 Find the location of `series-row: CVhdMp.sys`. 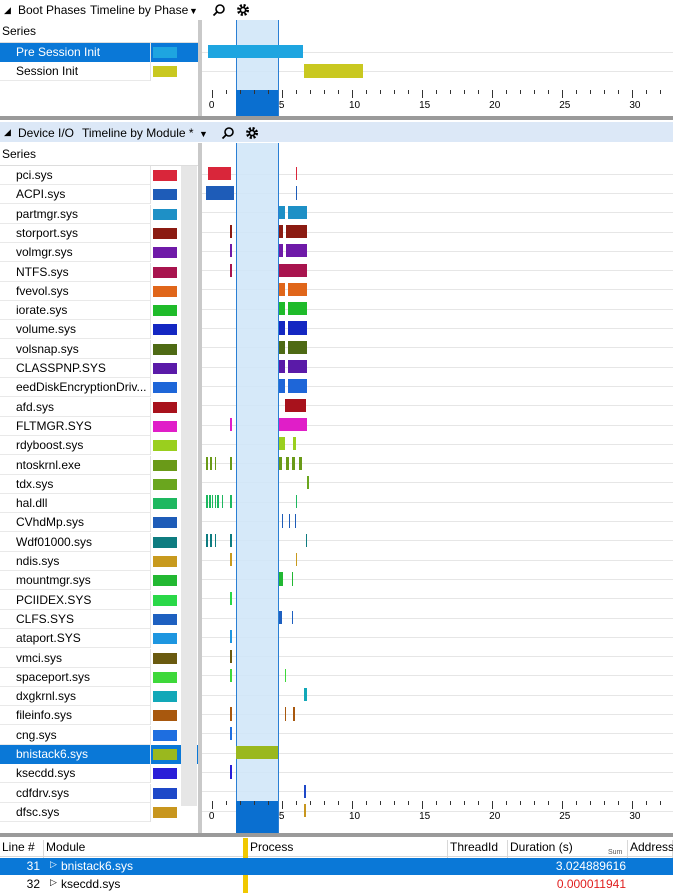

series-row: CVhdMp.sys is located at coordinates (99, 523).